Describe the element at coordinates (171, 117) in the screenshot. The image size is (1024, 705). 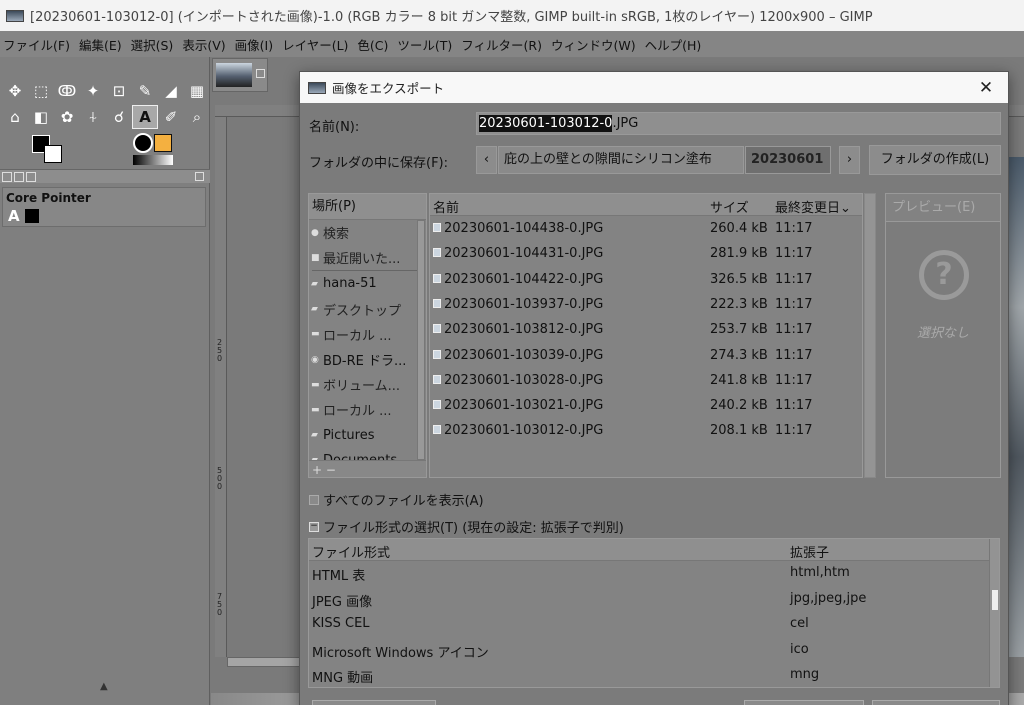
I see `color-picker-tool-icon: ✐` at that location.